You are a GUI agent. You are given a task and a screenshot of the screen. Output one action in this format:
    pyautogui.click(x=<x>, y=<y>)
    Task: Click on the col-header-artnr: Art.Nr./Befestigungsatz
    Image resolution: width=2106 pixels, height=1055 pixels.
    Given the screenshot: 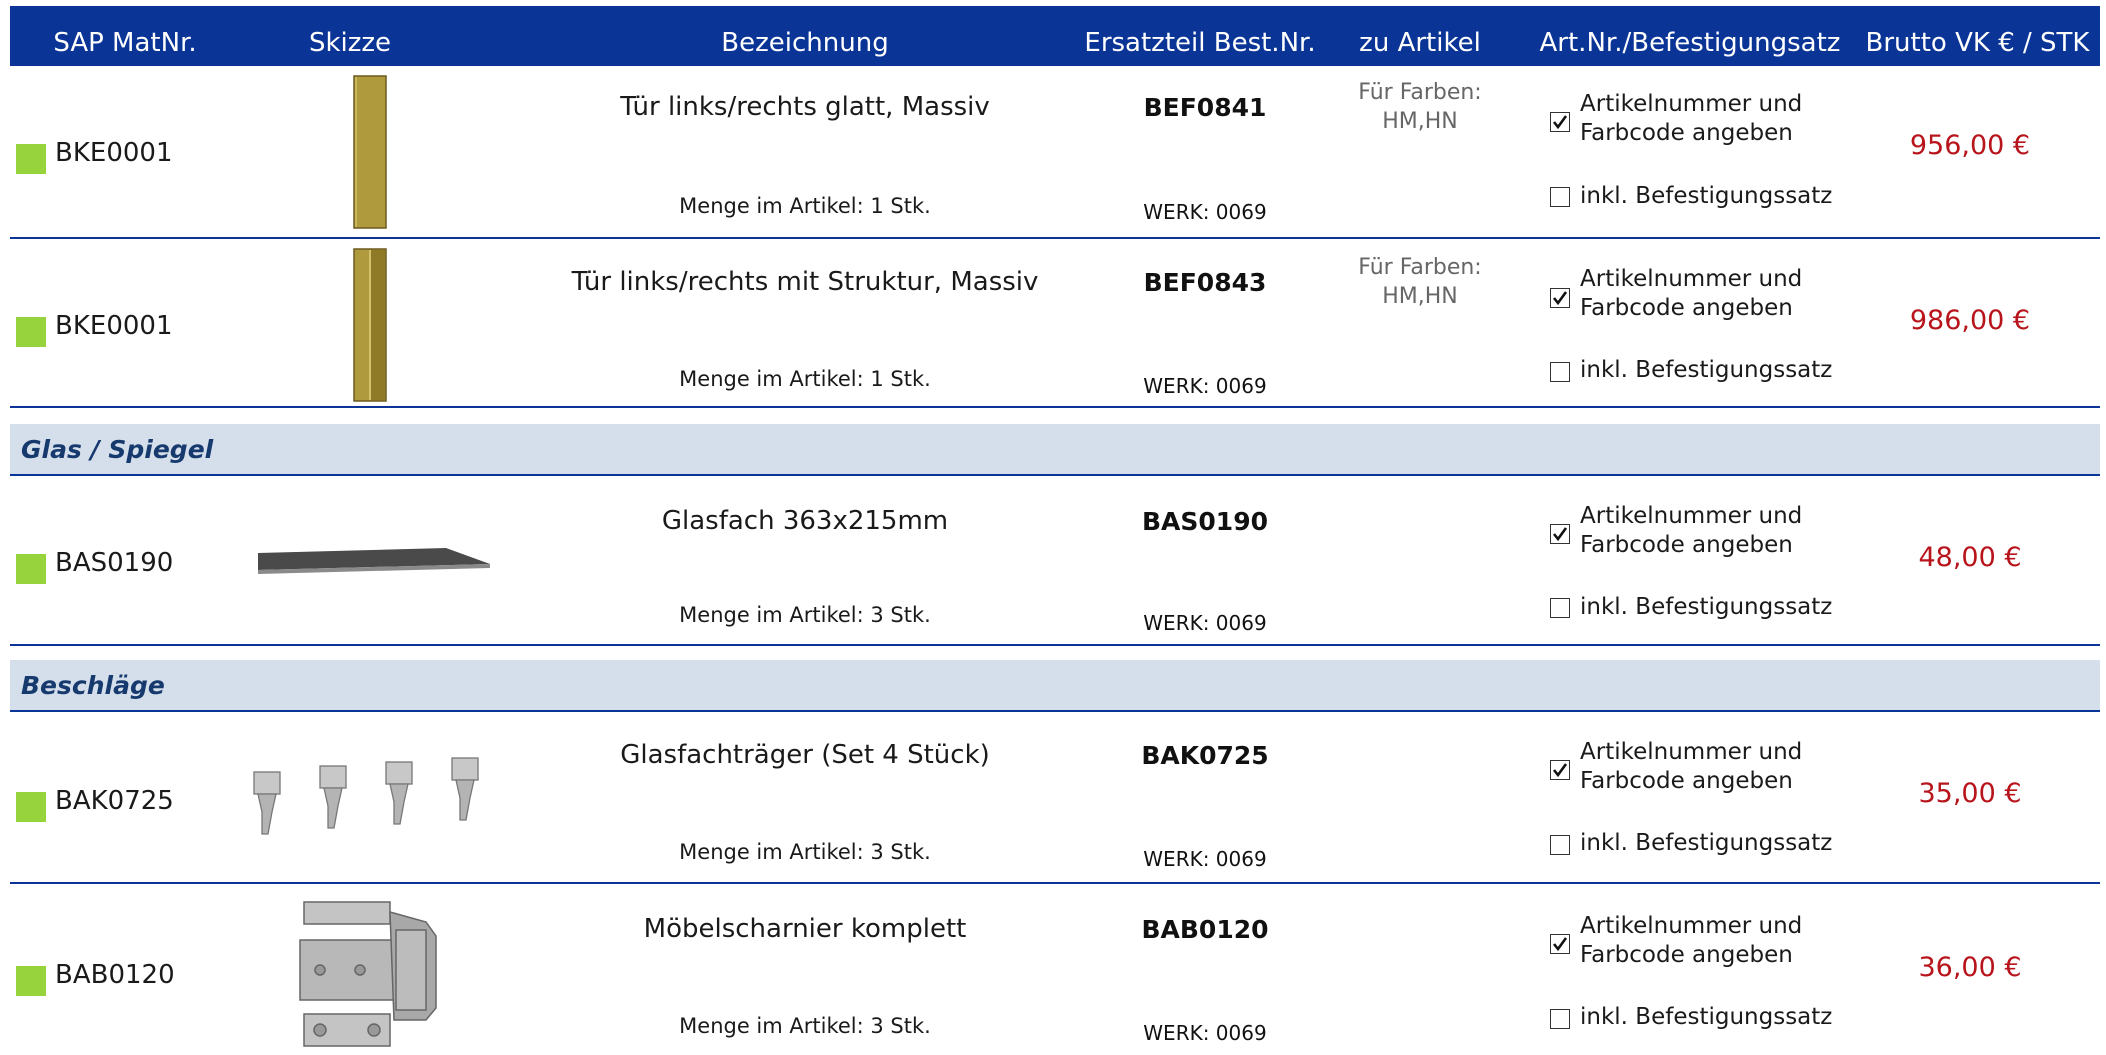 What is the action you would take?
    pyautogui.click(x=1690, y=43)
    